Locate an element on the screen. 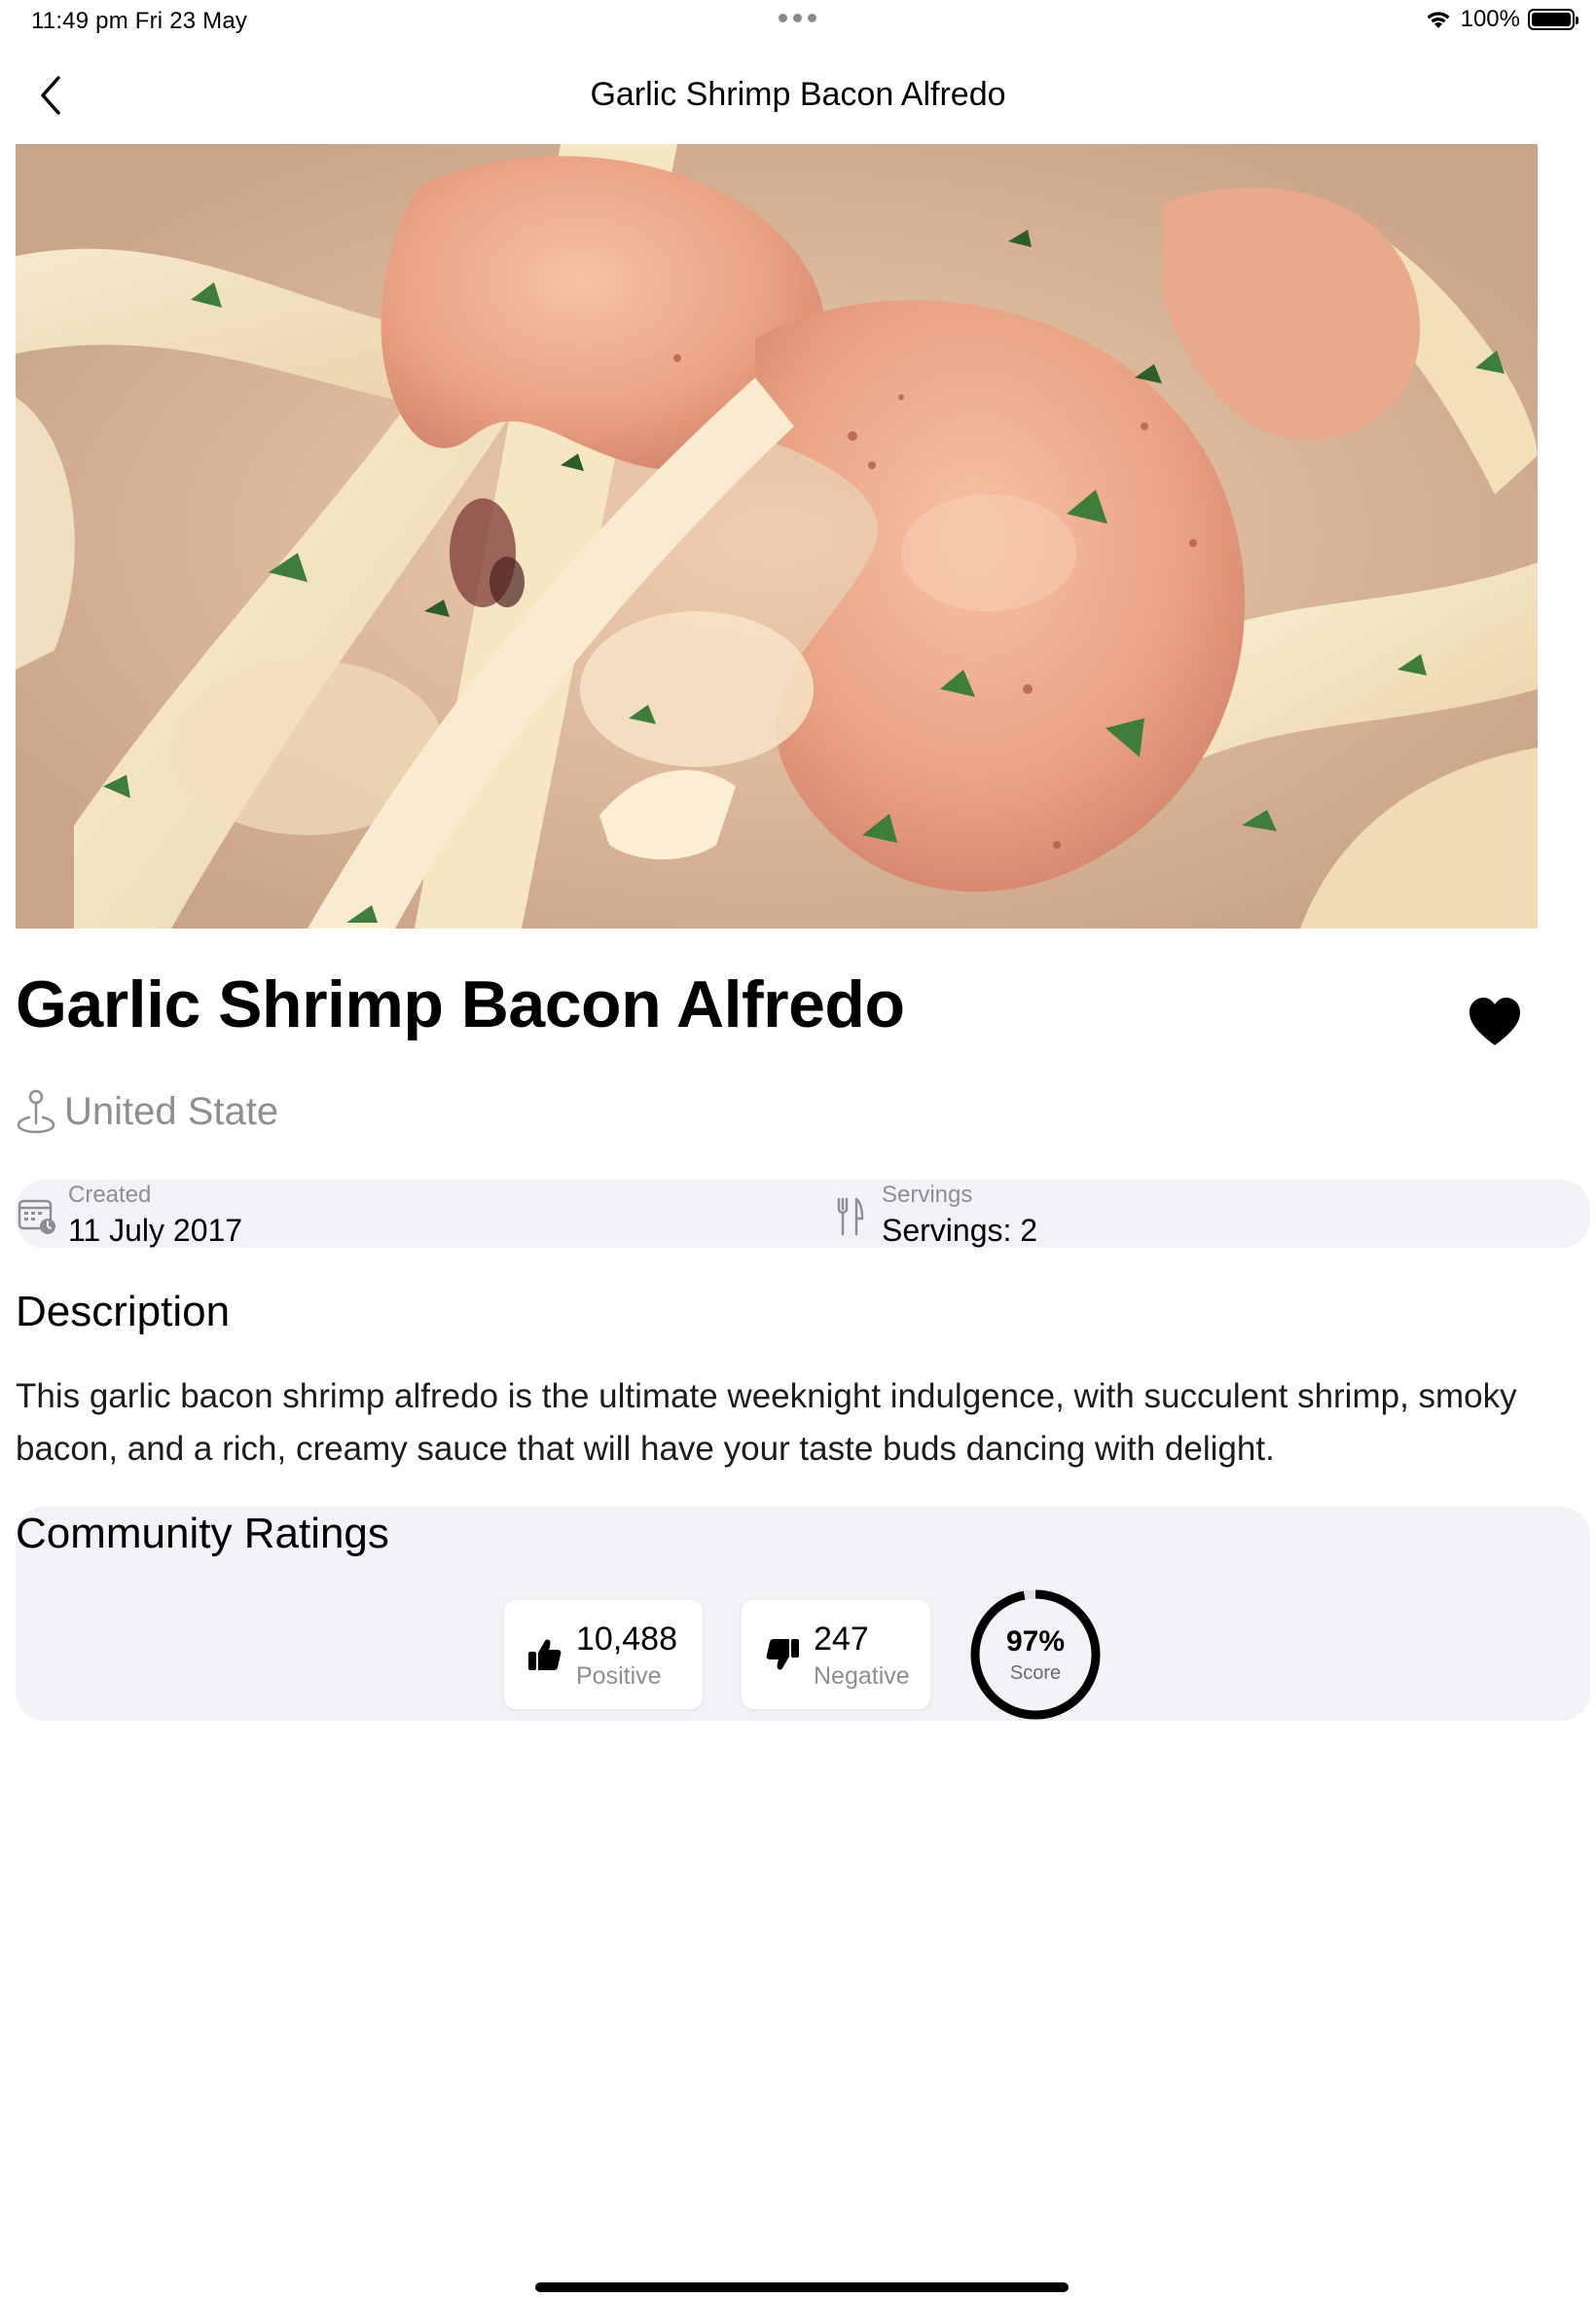 The width and height of the screenshot is (1596, 2297). fork-knife-icon is located at coordinates (851, 1216).